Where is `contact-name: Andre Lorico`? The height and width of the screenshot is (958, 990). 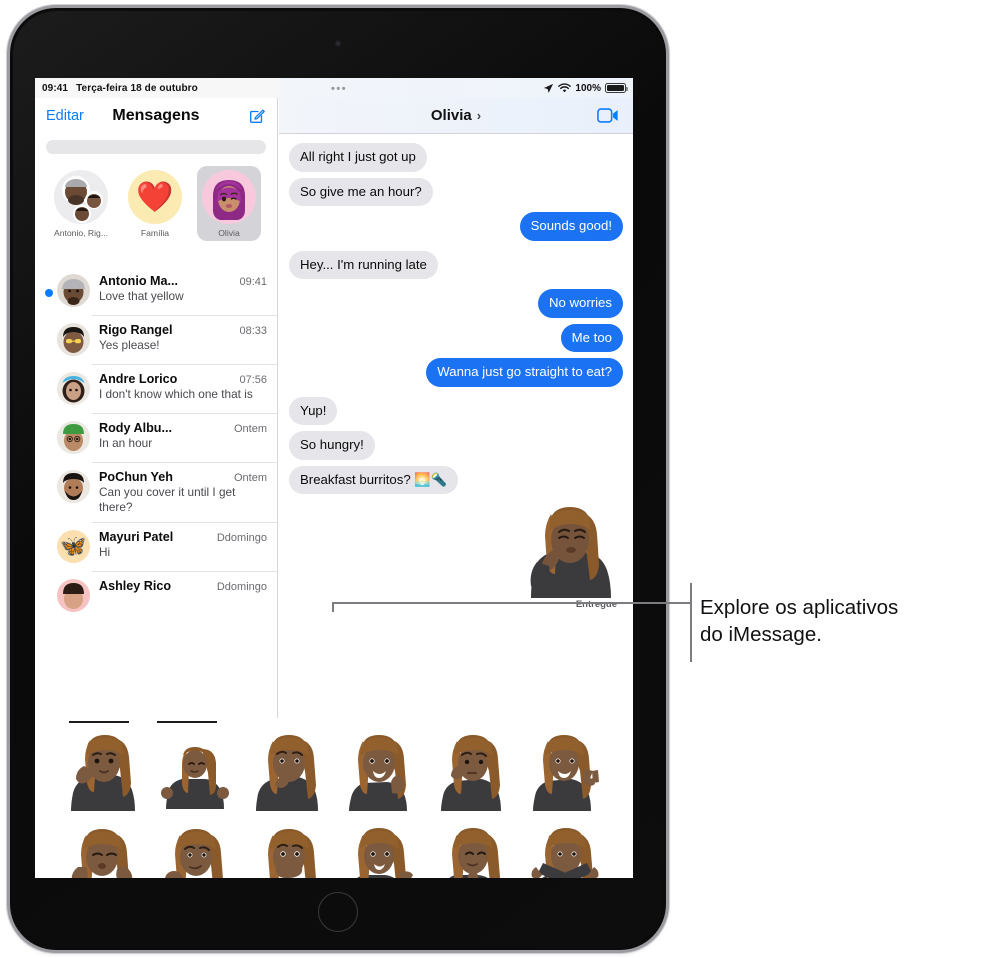 contact-name: Andre Lorico is located at coordinates (138, 379).